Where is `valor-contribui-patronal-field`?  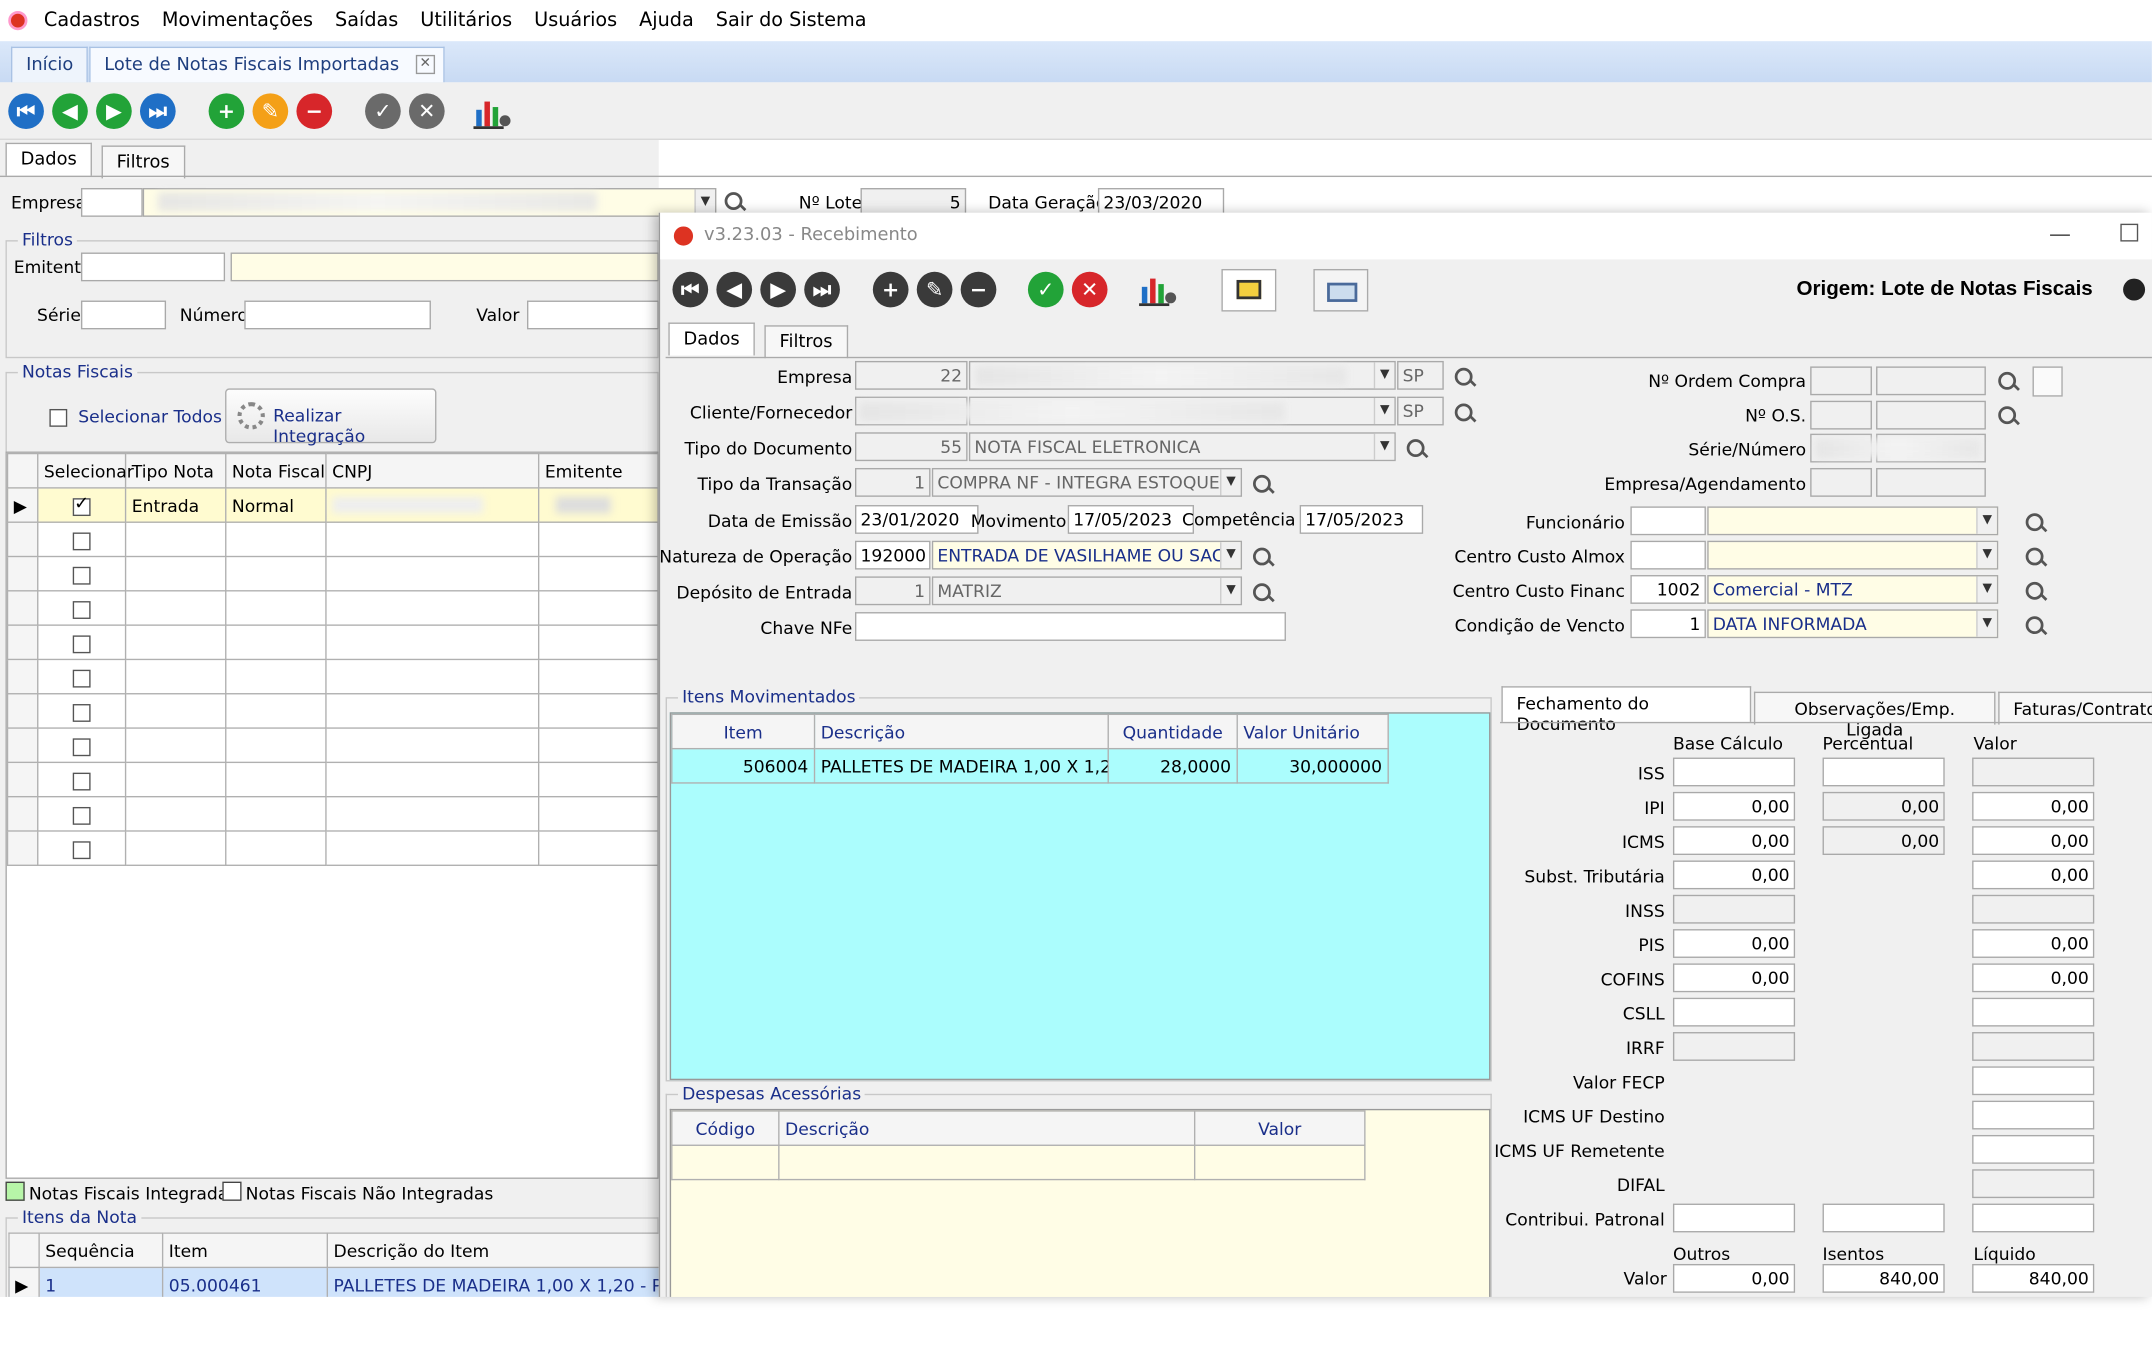 valor-contribui-patronal-field is located at coordinates (2033, 1218).